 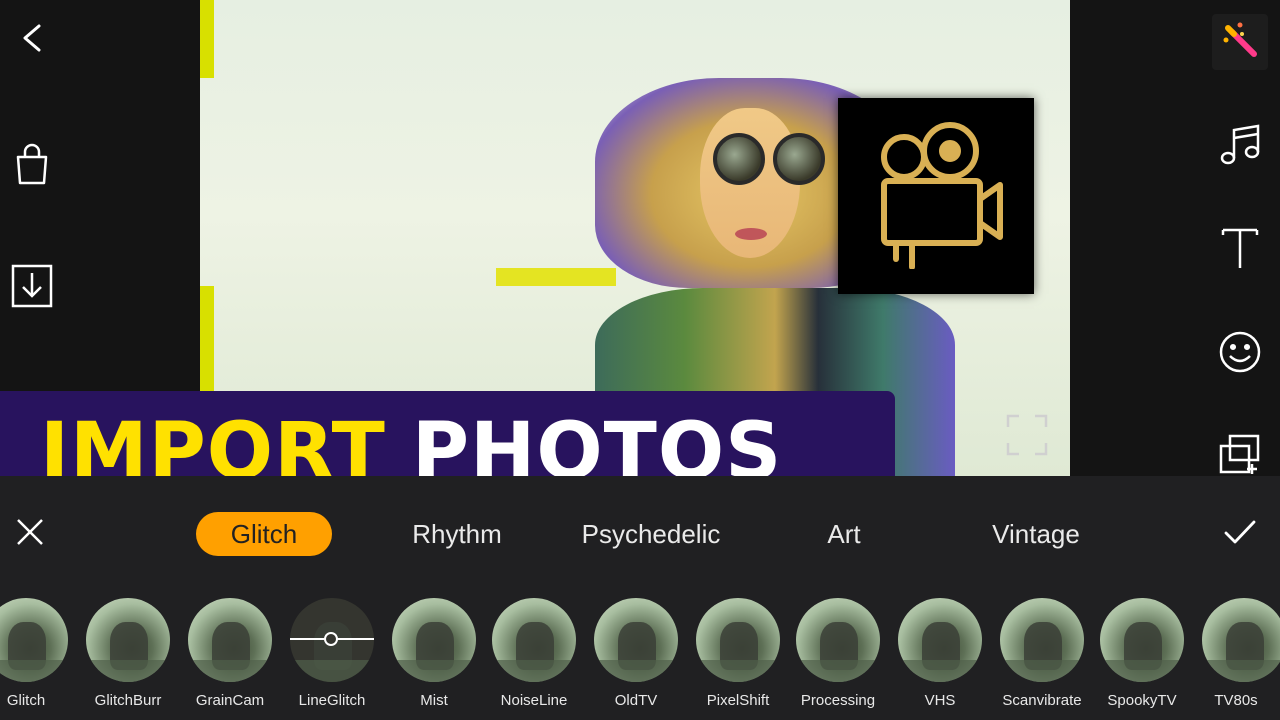 I want to click on download-icon, so click(x=32, y=288).